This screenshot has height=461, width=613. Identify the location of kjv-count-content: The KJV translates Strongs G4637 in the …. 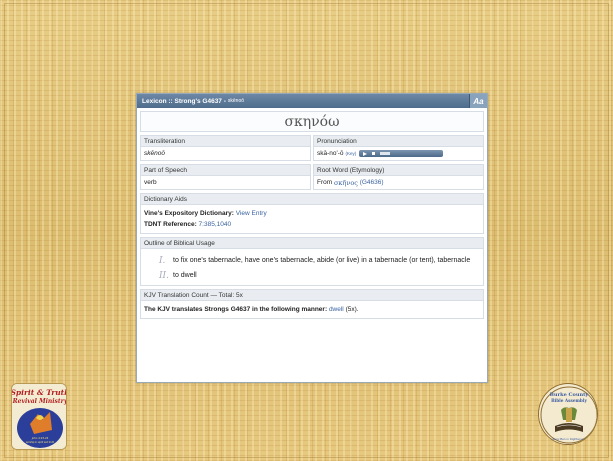
(312, 309).